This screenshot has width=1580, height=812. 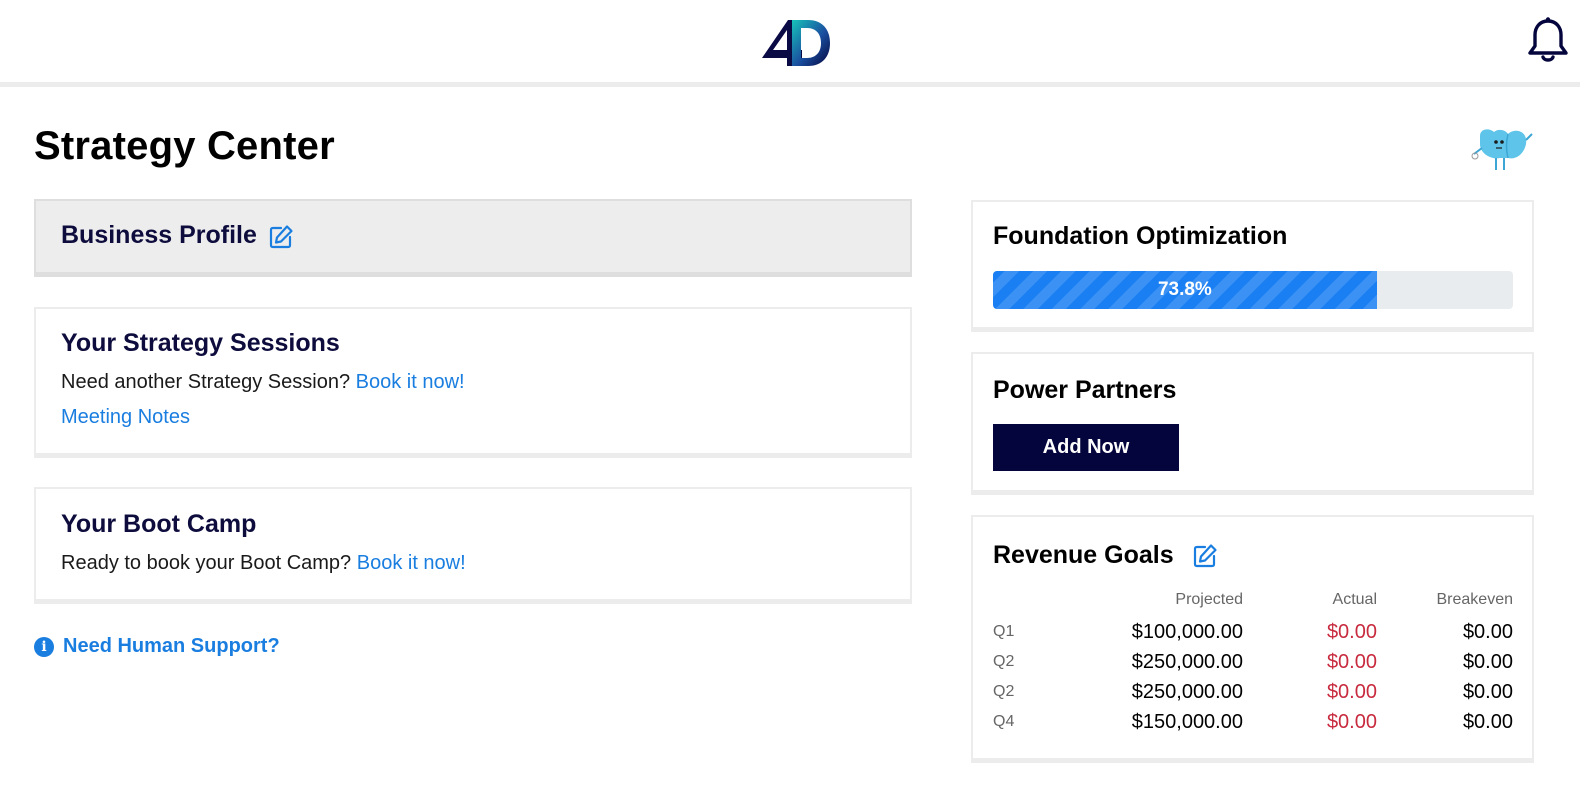 What do you see at coordinates (159, 524) in the screenshot?
I see `boot-camp-title: Your Boot Camp` at bounding box center [159, 524].